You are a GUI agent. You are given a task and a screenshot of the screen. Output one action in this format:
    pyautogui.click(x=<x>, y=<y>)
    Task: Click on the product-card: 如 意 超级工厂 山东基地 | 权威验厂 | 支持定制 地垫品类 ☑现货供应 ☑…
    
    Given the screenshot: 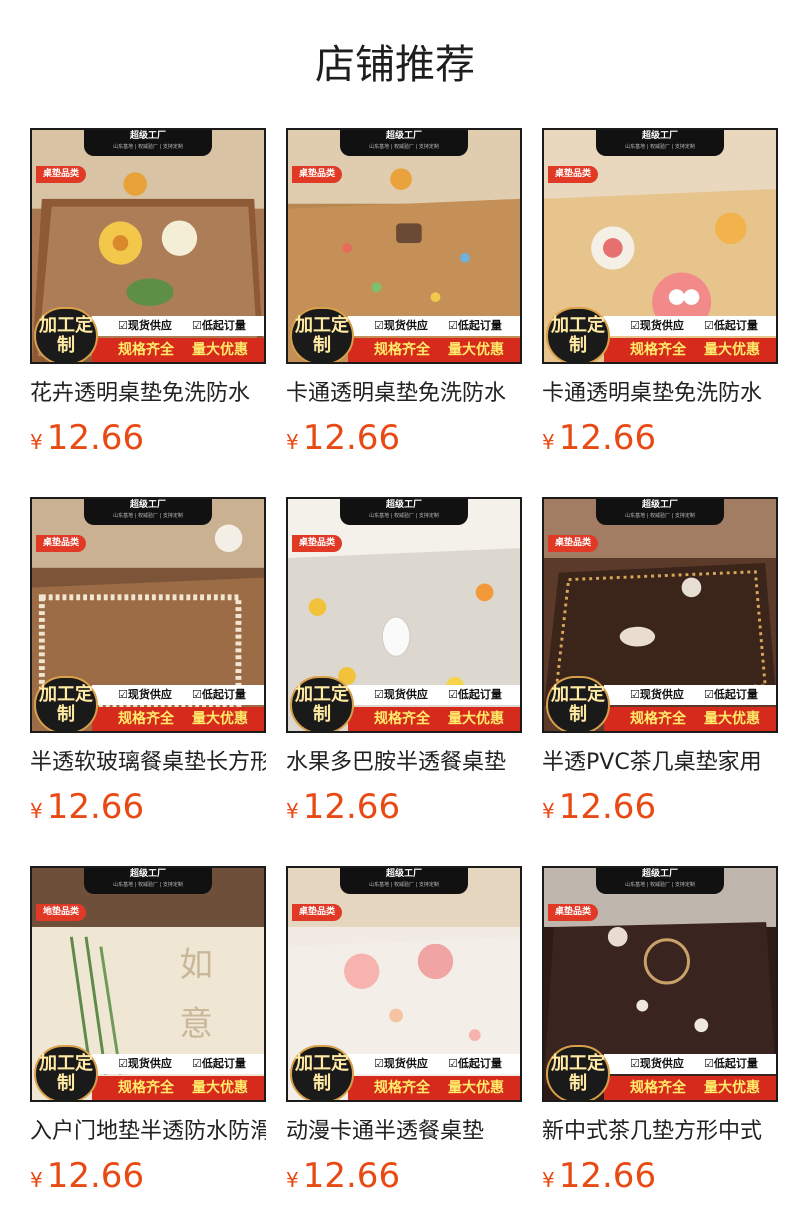 What is the action you would take?
    pyautogui.click(x=148, y=1036)
    